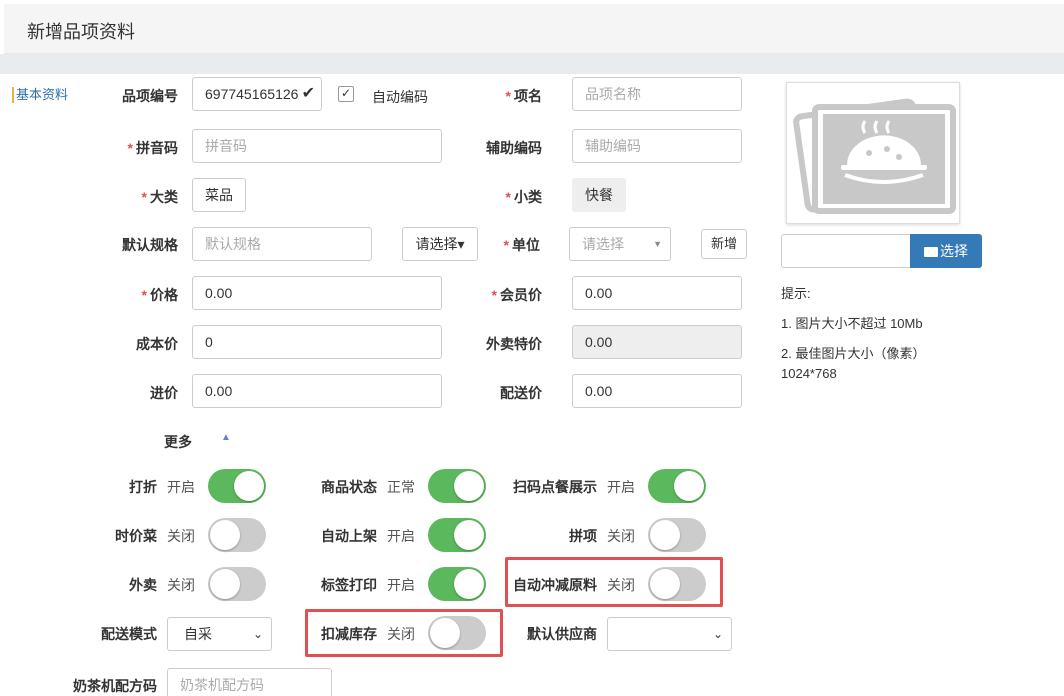 The height and width of the screenshot is (696, 1064). What do you see at coordinates (514, 148) in the screenshot?
I see `aux-code-label: 辅助编码` at bounding box center [514, 148].